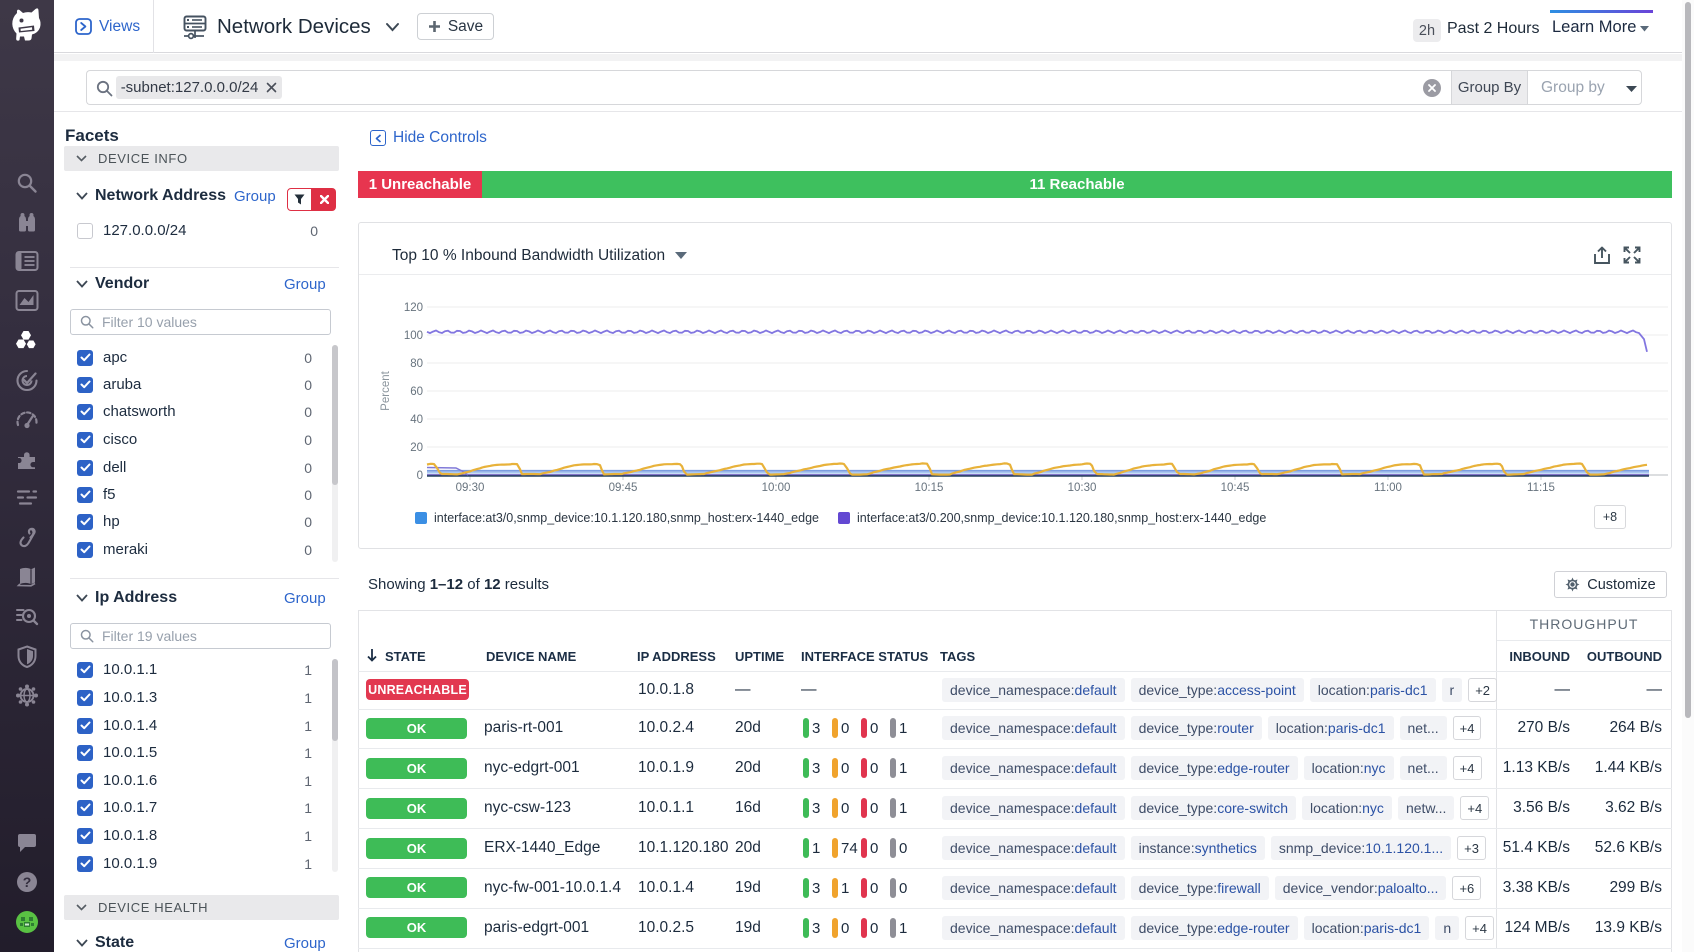 The height and width of the screenshot is (952, 1694). Describe the element at coordinates (416, 364) in the screenshot. I see `svg-text: 80` at that location.